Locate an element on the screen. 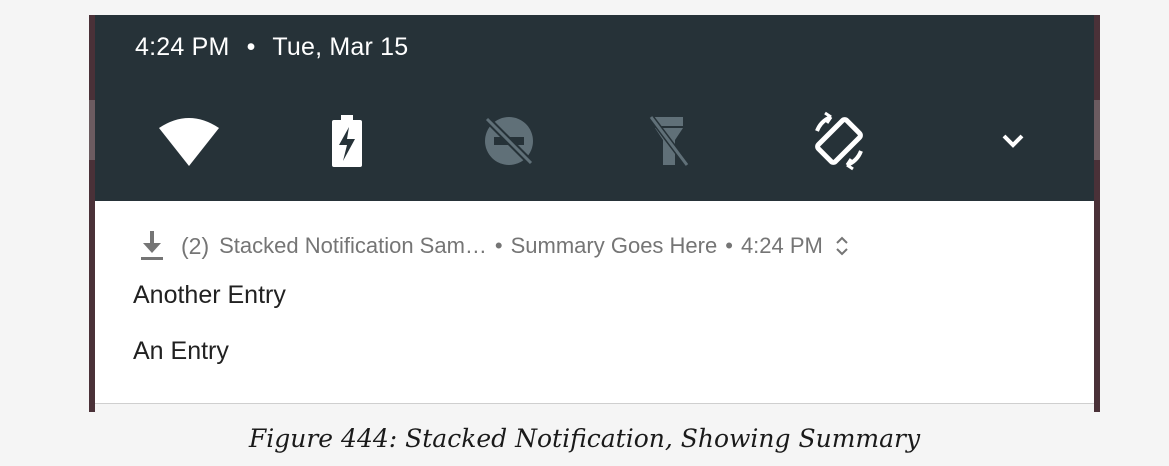  dnd-tile is located at coordinates (509, 141).